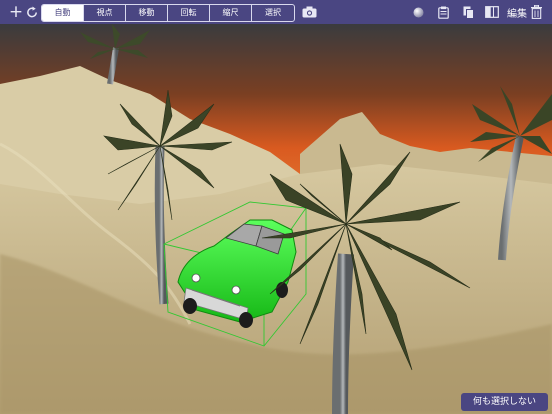 The height and width of the screenshot is (414, 552). Describe the element at coordinates (517, 12) in the screenshot. I see `edit-button: 編集` at that location.